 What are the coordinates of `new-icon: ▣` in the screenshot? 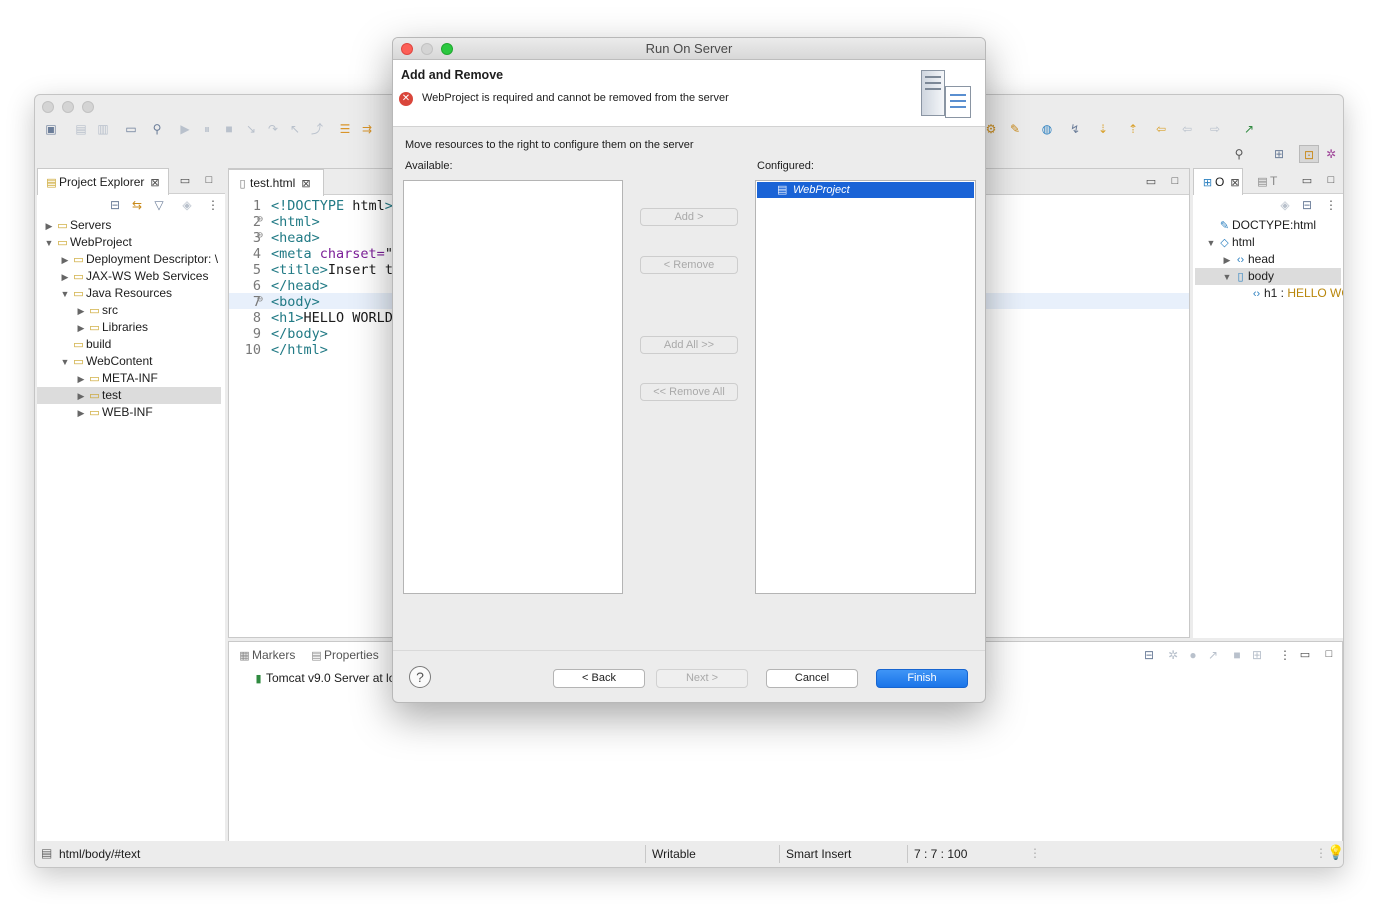 It's located at (51, 129).